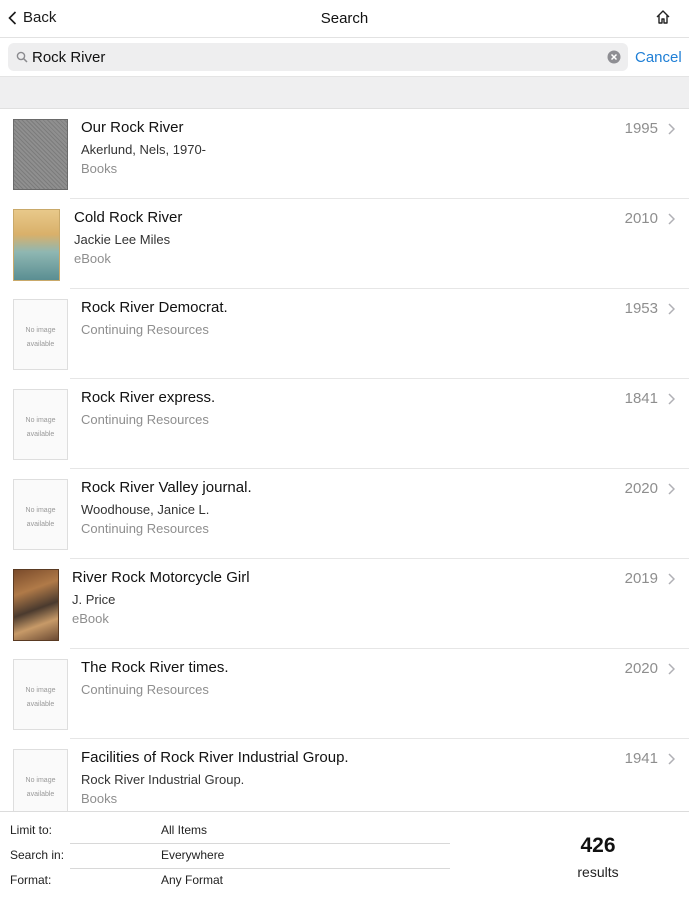 The height and width of the screenshot is (900, 689). Describe the element at coordinates (148, 397) in the screenshot. I see `result-title: Rock River express.` at that location.